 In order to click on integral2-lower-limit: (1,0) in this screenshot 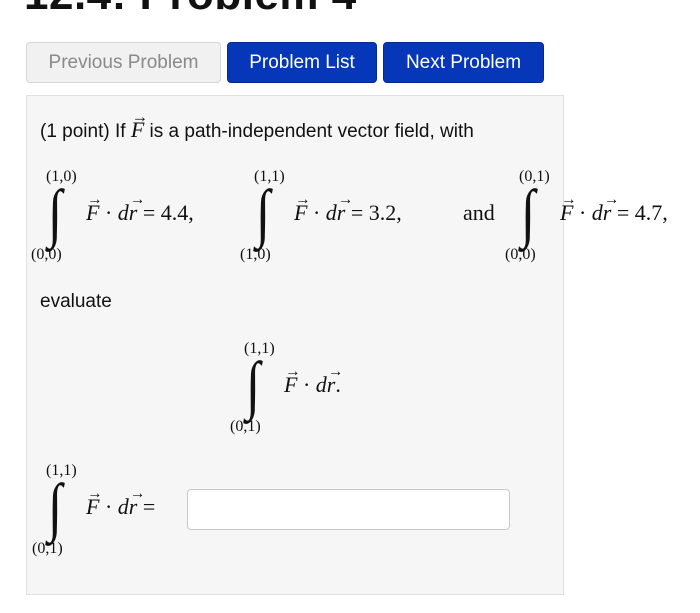, I will do `click(255, 254)`.